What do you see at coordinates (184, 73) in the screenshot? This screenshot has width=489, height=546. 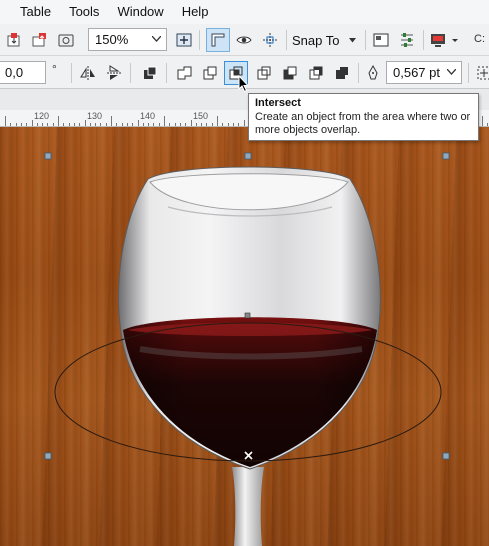 I see `weld-icon` at bounding box center [184, 73].